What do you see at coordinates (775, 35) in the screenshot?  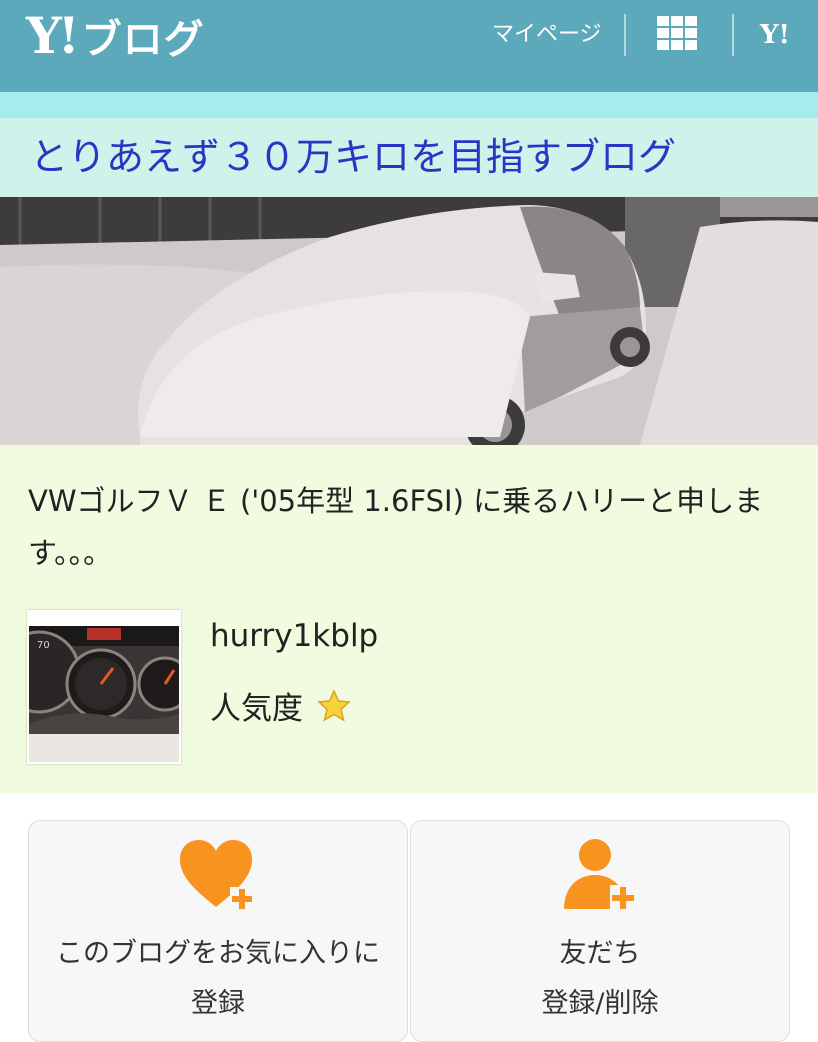 I see `yahoo-home-icon: Y!` at bounding box center [775, 35].